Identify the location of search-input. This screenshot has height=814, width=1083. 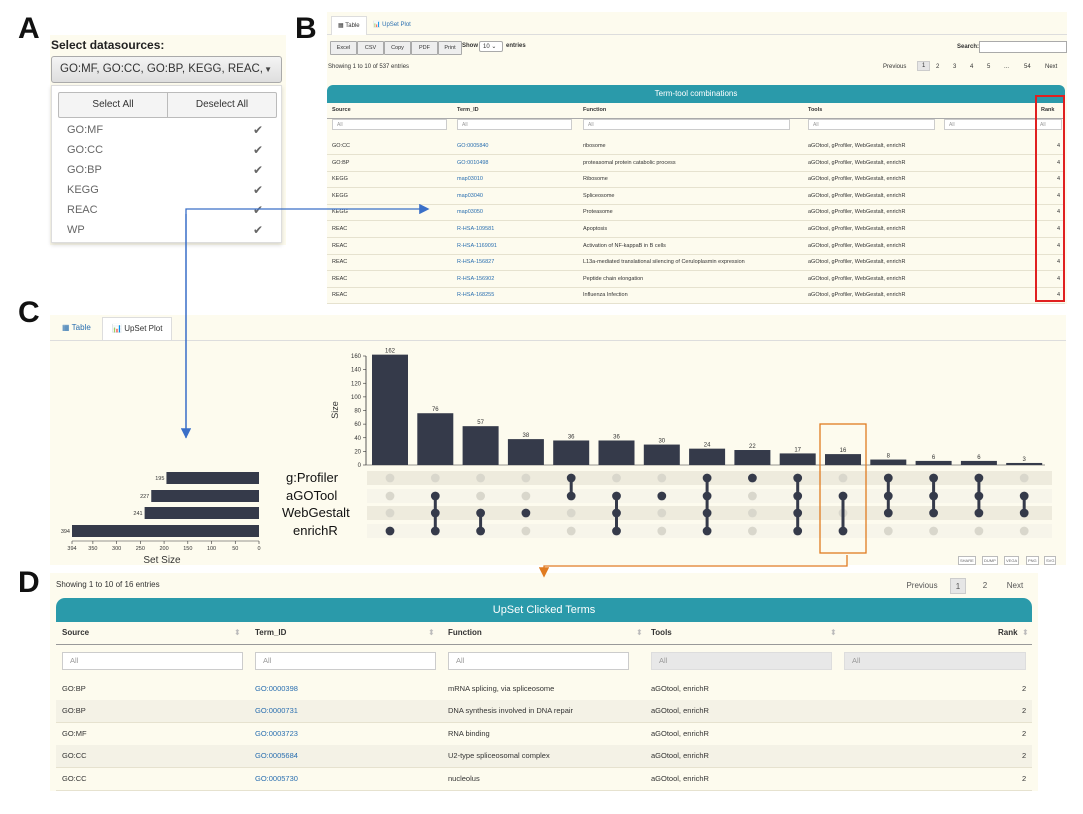
(1023, 47).